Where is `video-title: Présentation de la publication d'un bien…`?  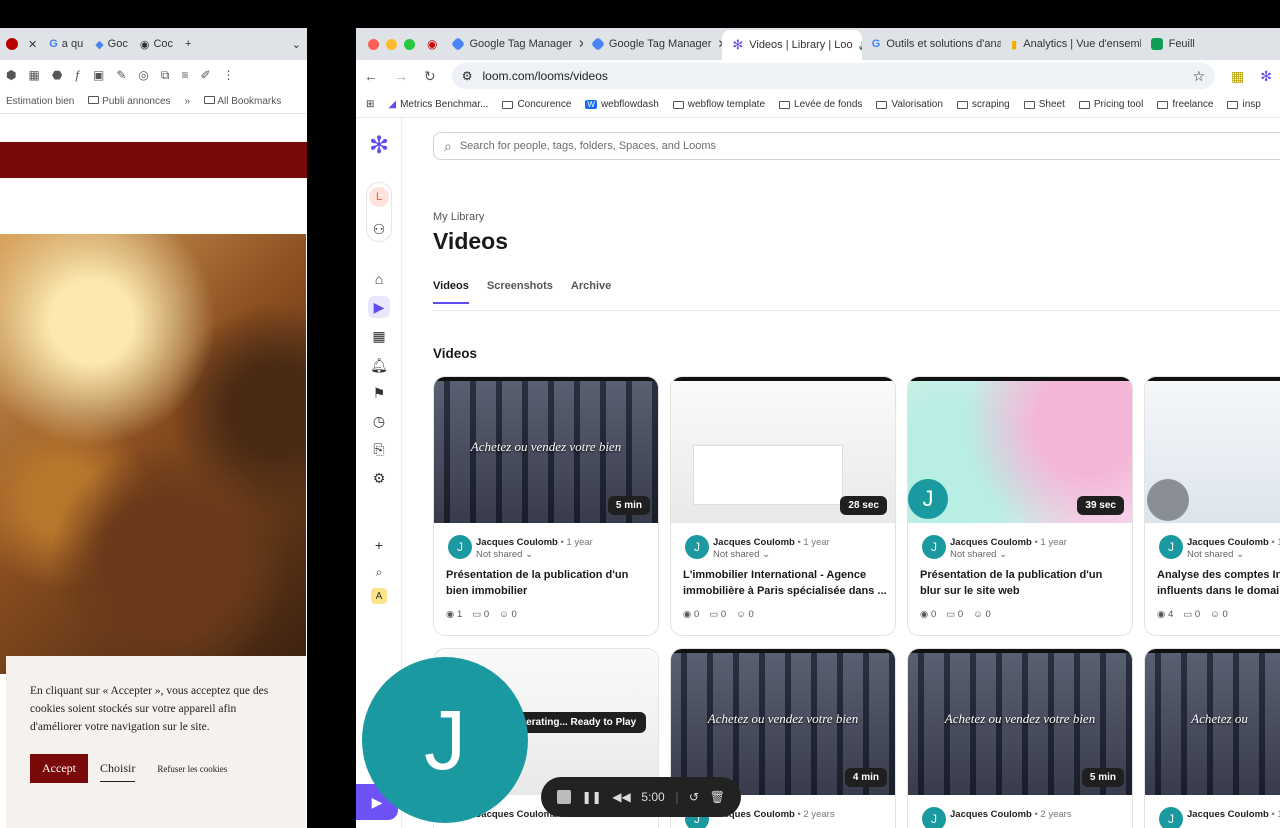
video-title: Présentation de la publication d'un bien… is located at coordinates (548, 583).